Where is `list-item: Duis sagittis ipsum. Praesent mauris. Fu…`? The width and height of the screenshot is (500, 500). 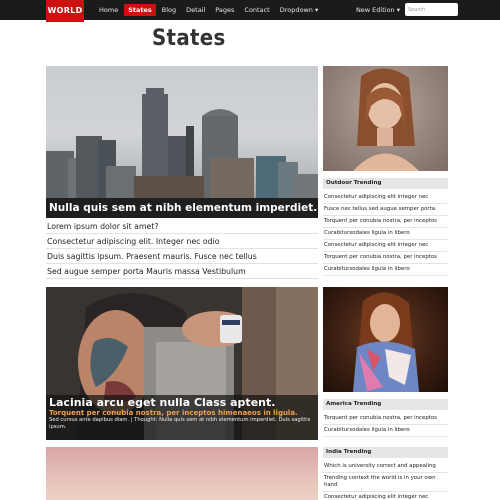 list-item: Duis sagittis ipsum. Praesent mauris. Fu… is located at coordinates (182, 256).